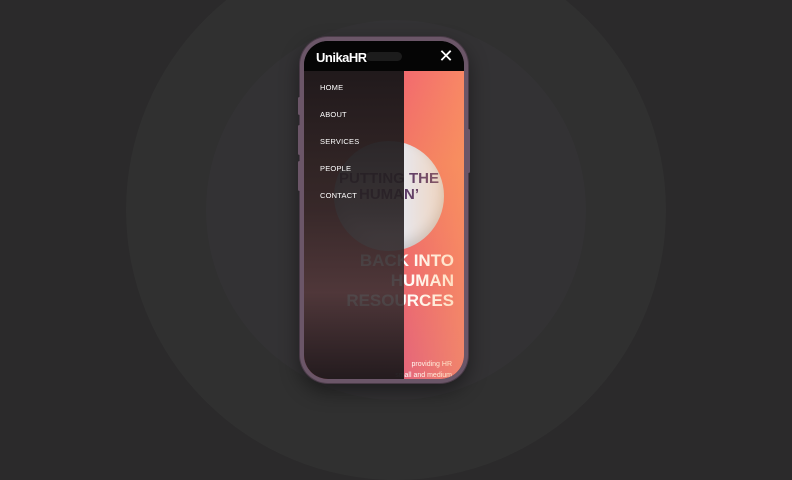 Image resolution: width=792 pixels, height=480 pixels. What do you see at coordinates (468, 151) in the screenshot?
I see `phone-power-button` at bounding box center [468, 151].